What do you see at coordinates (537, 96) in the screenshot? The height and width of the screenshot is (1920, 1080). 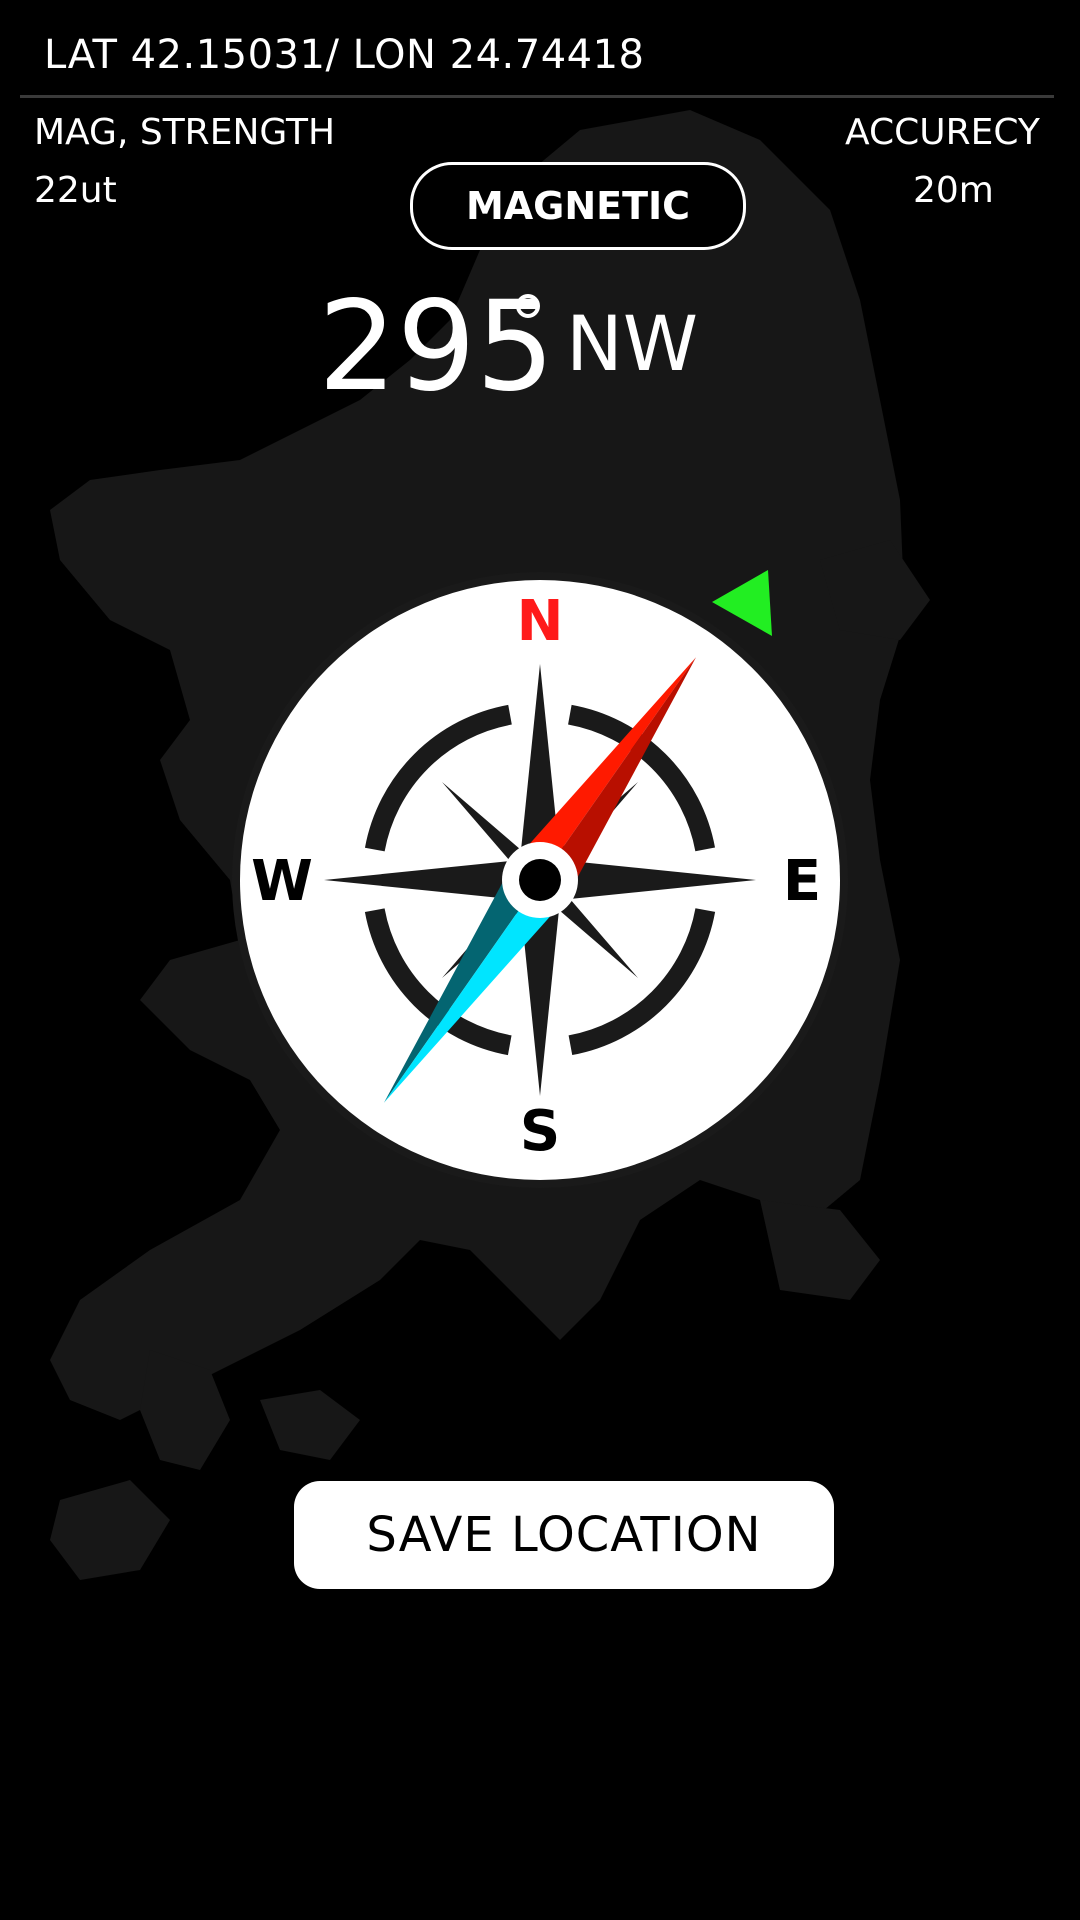 I see `header-divider` at bounding box center [537, 96].